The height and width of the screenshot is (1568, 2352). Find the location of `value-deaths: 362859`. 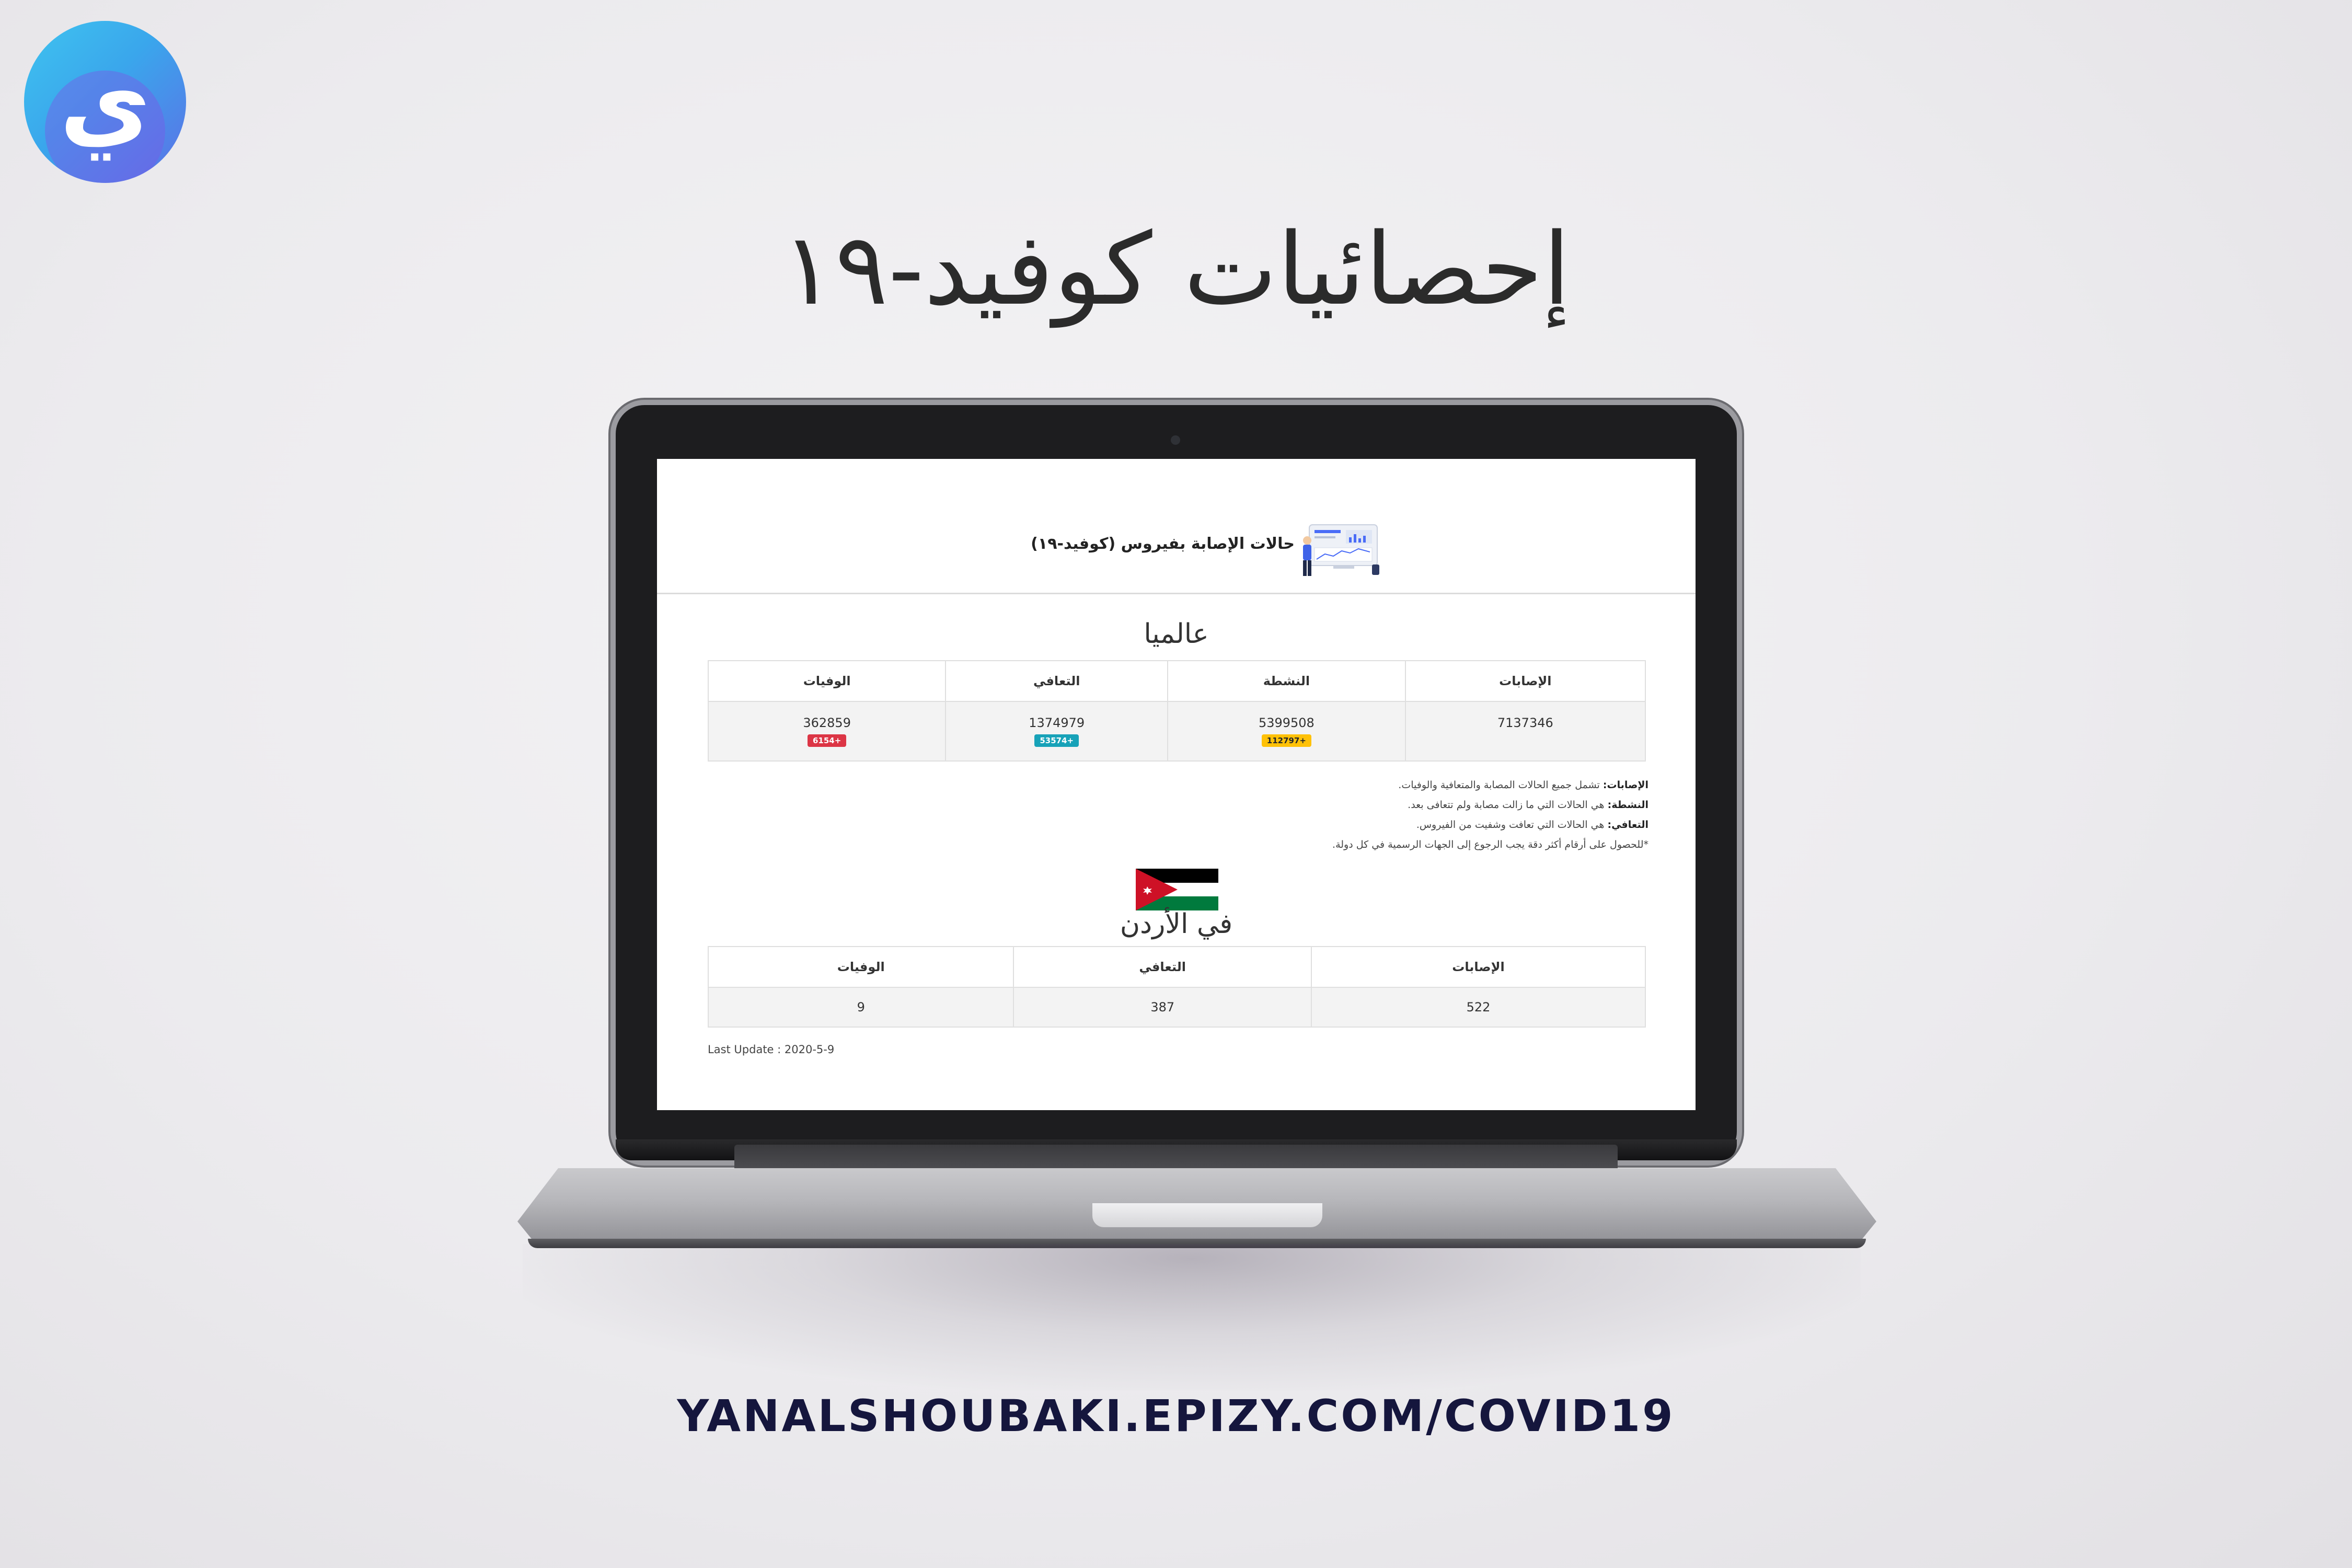

value-deaths: 362859 is located at coordinates (827, 723).